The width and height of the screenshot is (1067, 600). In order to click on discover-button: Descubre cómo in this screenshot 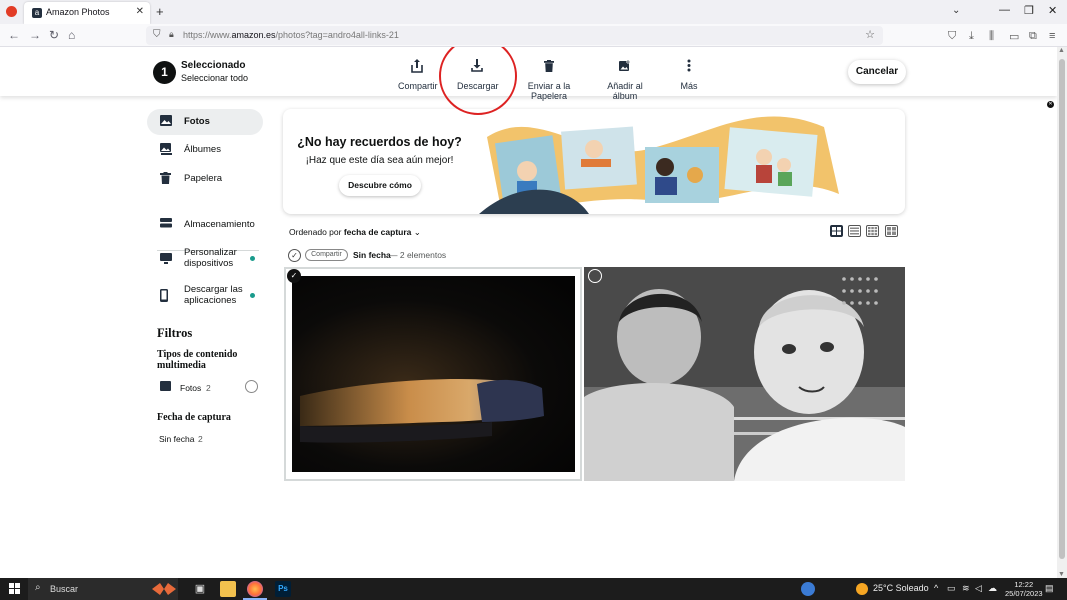, I will do `click(380, 185)`.